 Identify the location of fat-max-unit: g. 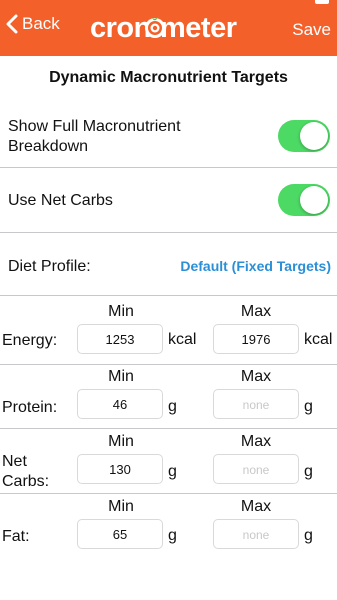
(308, 535).